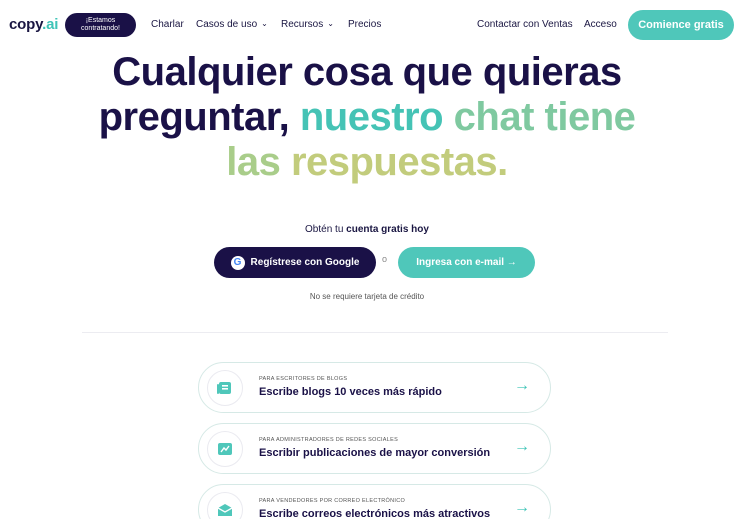 This screenshot has width=734, height=519. Describe the element at coordinates (167, 24) in the screenshot. I see `nav-item-charlar: Charlar` at that location.